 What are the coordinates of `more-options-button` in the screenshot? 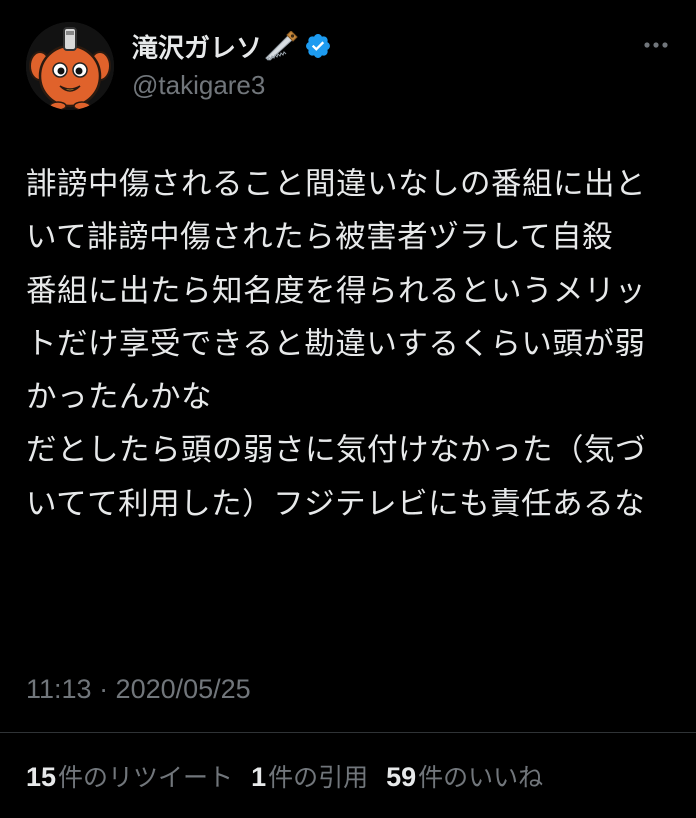 It's located at (656, 45).